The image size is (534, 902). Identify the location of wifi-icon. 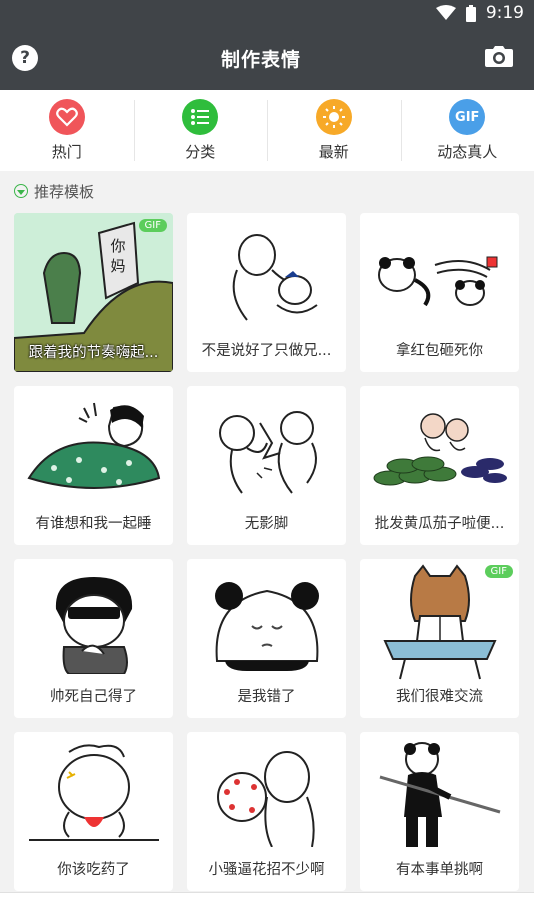
(445, 13).